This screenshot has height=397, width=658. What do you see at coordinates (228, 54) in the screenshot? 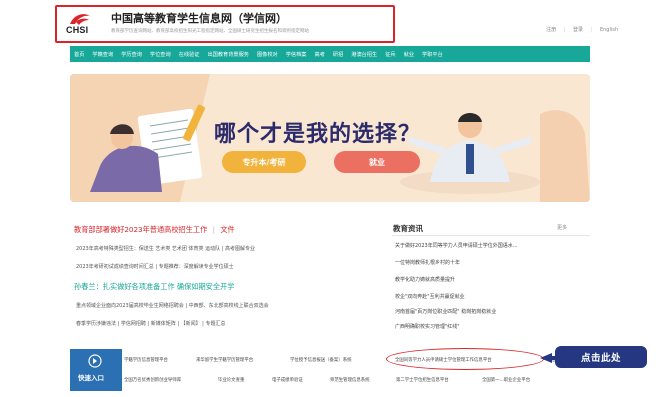
I see `nav-item-abroad-service: 出国教育背景服务` at bounding box center [228, 54].